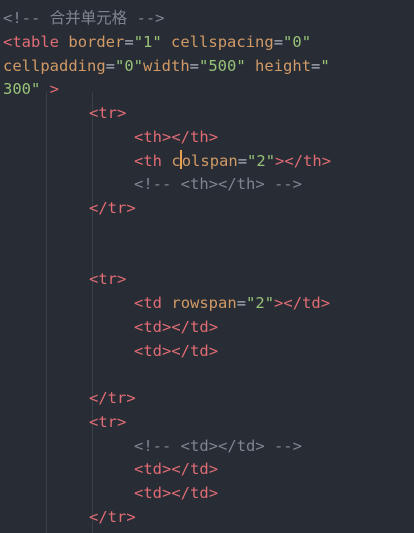  Describe the element at coordinates (146, 18) in the screenshot. I see `comment-token: -->` at that location.